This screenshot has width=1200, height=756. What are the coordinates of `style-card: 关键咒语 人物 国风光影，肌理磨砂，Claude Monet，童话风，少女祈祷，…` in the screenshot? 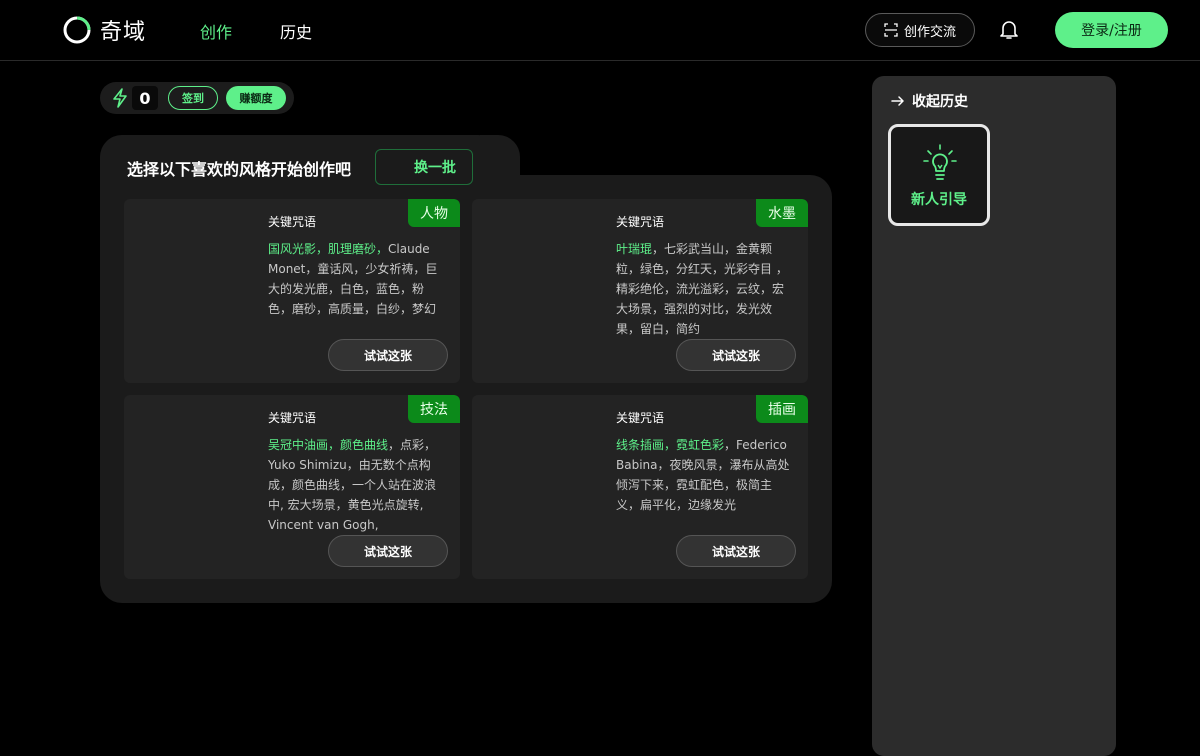 It's located at (292, 291).